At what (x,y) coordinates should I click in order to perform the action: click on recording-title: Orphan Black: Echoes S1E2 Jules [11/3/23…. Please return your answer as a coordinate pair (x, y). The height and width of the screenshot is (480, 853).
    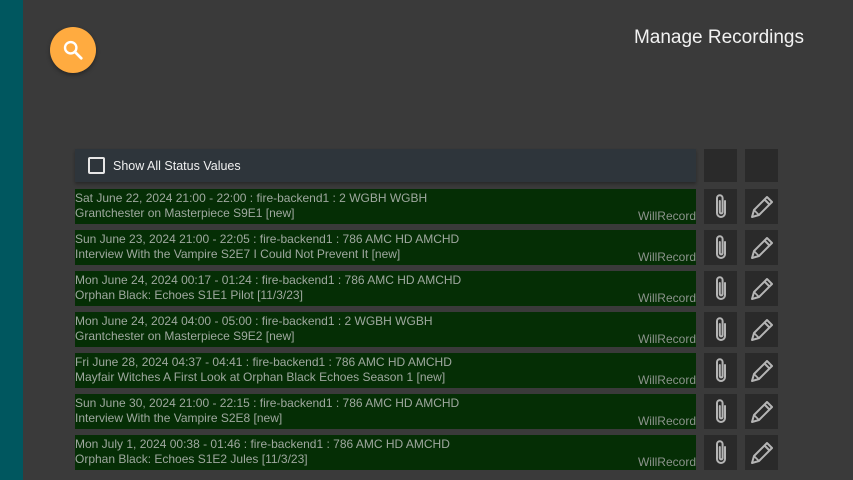
    Looking at the image, I should click on (191, 459).